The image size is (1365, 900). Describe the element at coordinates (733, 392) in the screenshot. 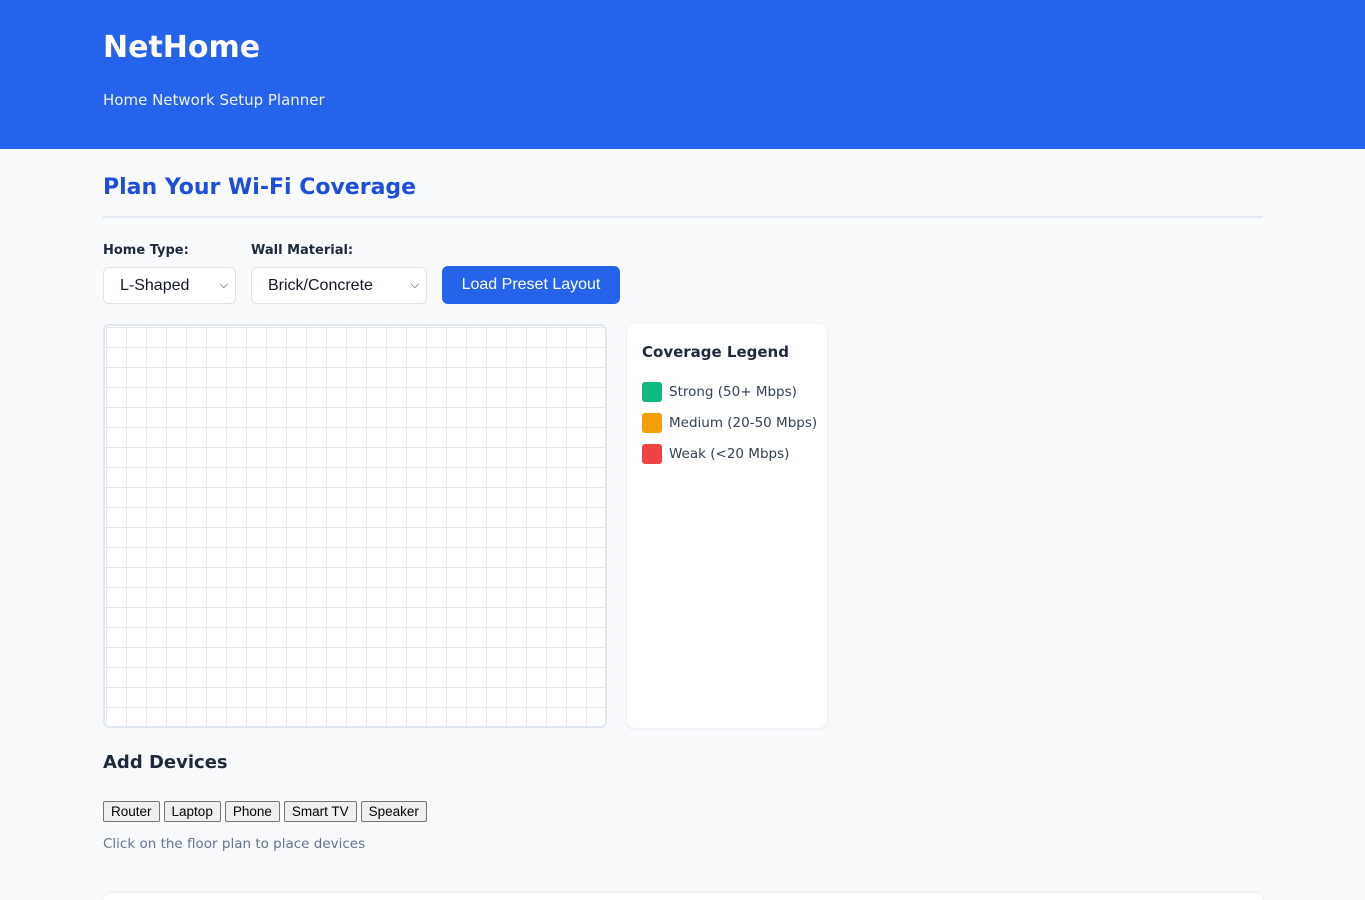

I see `legend-label: Strong (50+ Mbps)` at that location.